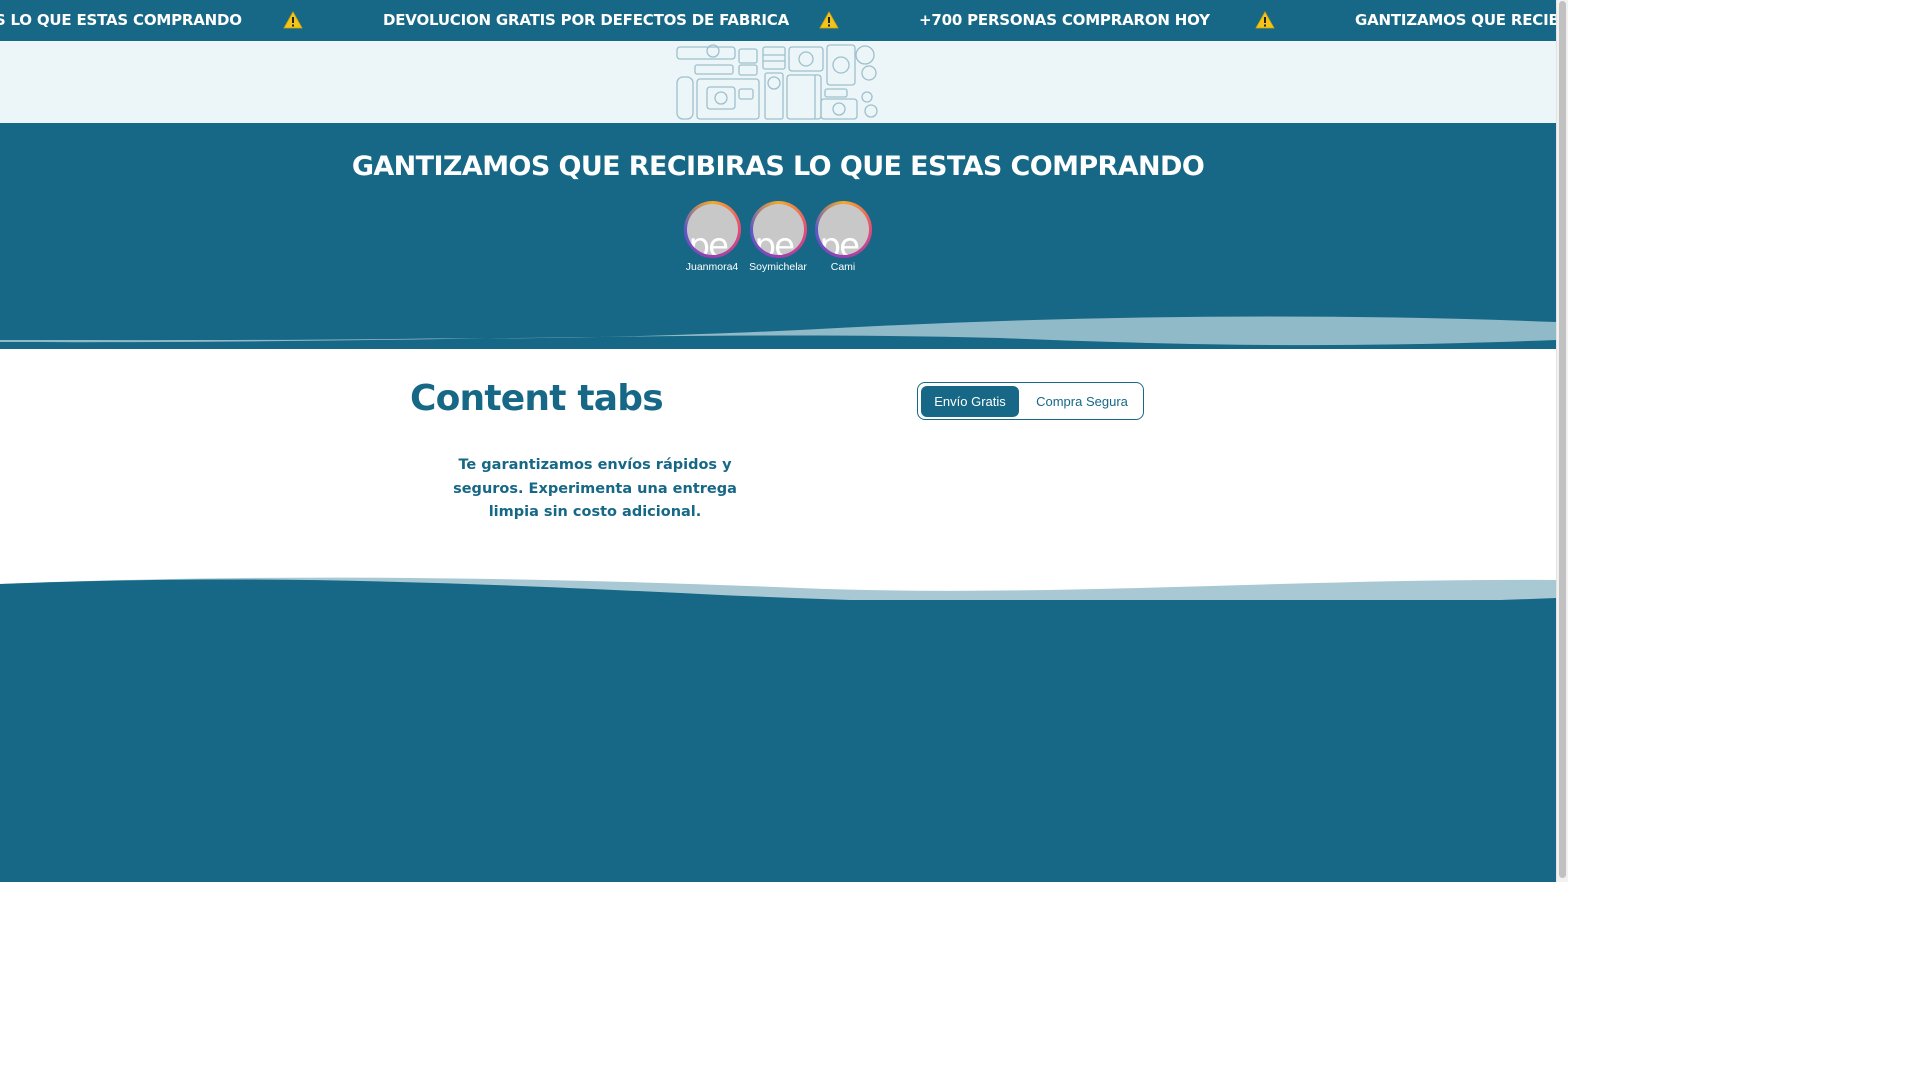 The height and width of the screenshot is (1080, 1920). What do you see at coordinates (778, 267) in the screenshot?
I see `avatar-name: Soymichelar` at bounding box center [778, 267].